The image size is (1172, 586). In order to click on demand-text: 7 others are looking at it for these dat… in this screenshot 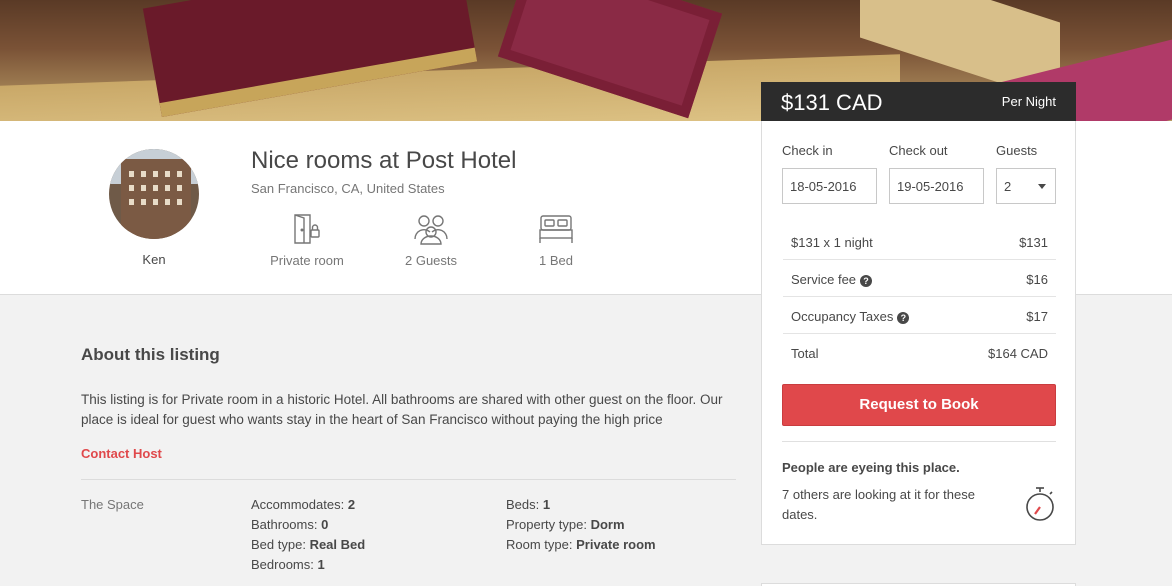, I will do `click(878, 504)`.